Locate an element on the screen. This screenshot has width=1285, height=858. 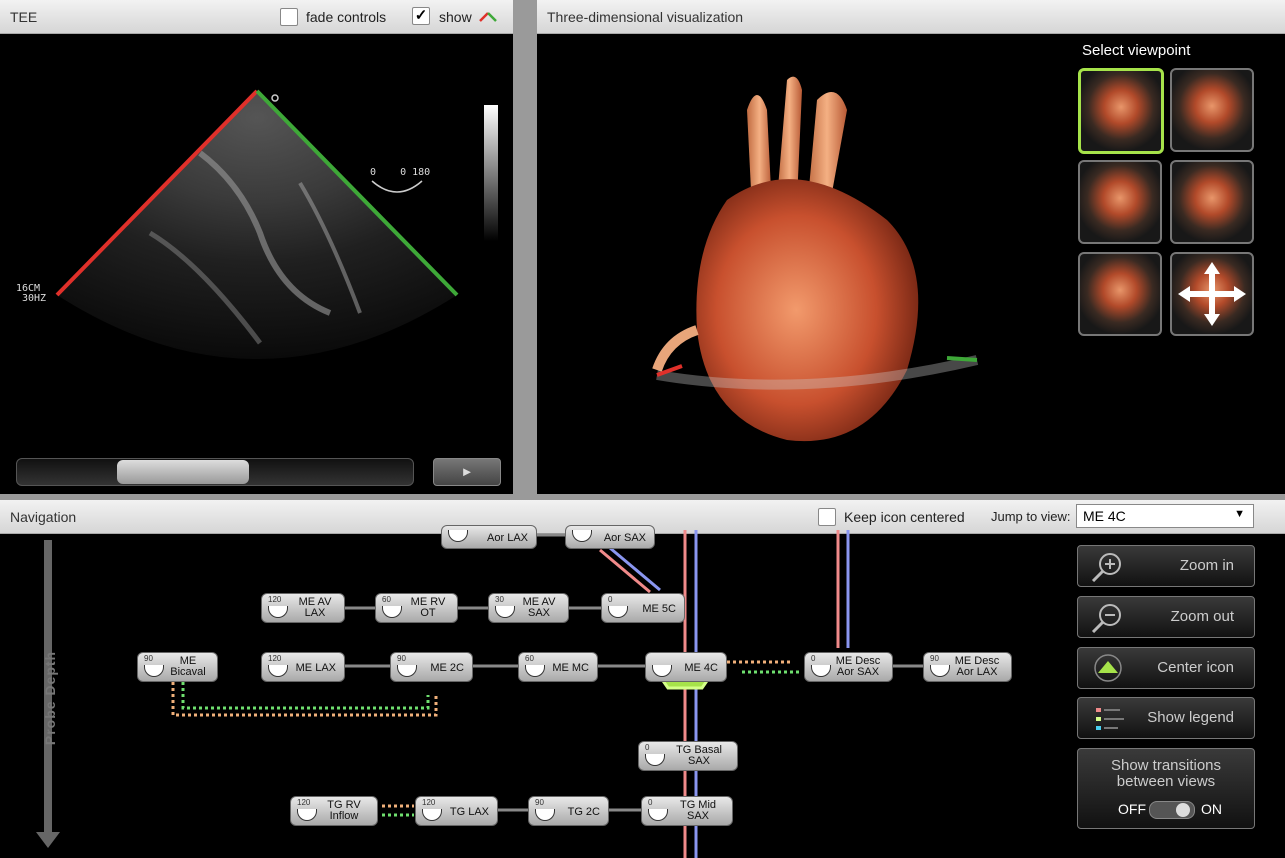
show-transitions-label: Show transitions between views is located at coordinates (1166, 773).